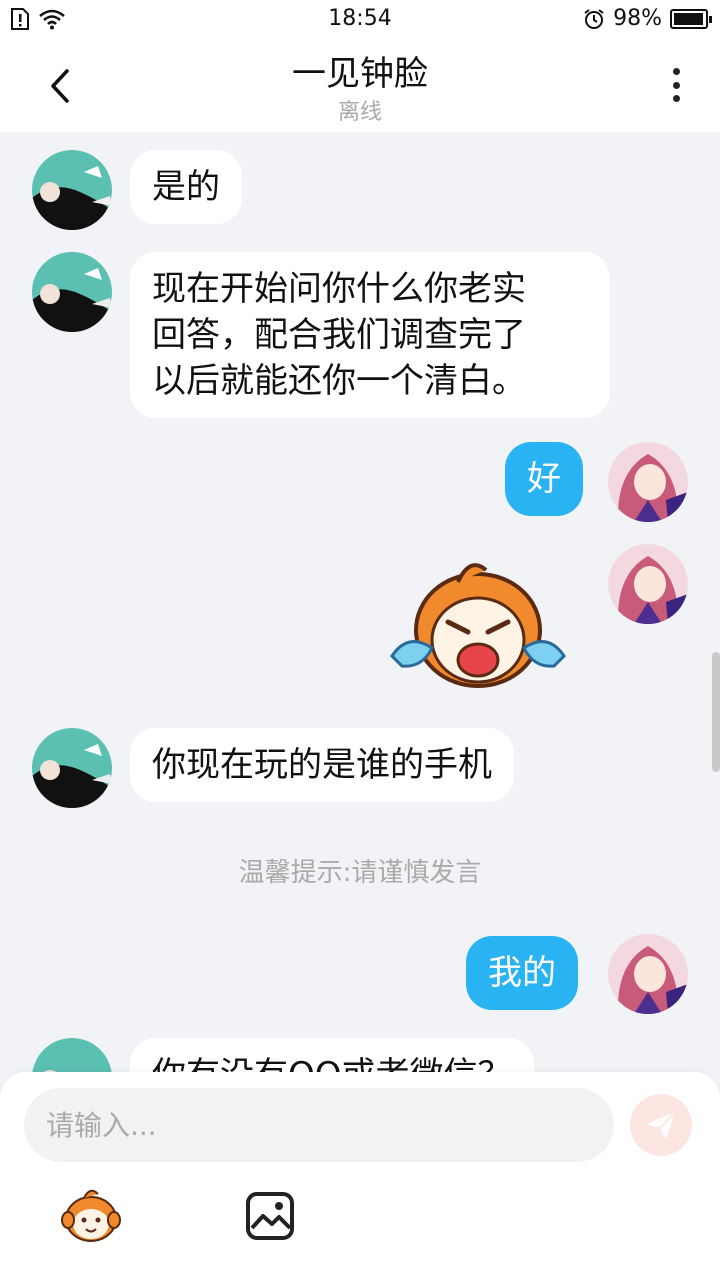 The image size is (720, 1280). I want to click on message-bubble-incoming: 你有没有QQ或者微信？, so click(332, 1055).